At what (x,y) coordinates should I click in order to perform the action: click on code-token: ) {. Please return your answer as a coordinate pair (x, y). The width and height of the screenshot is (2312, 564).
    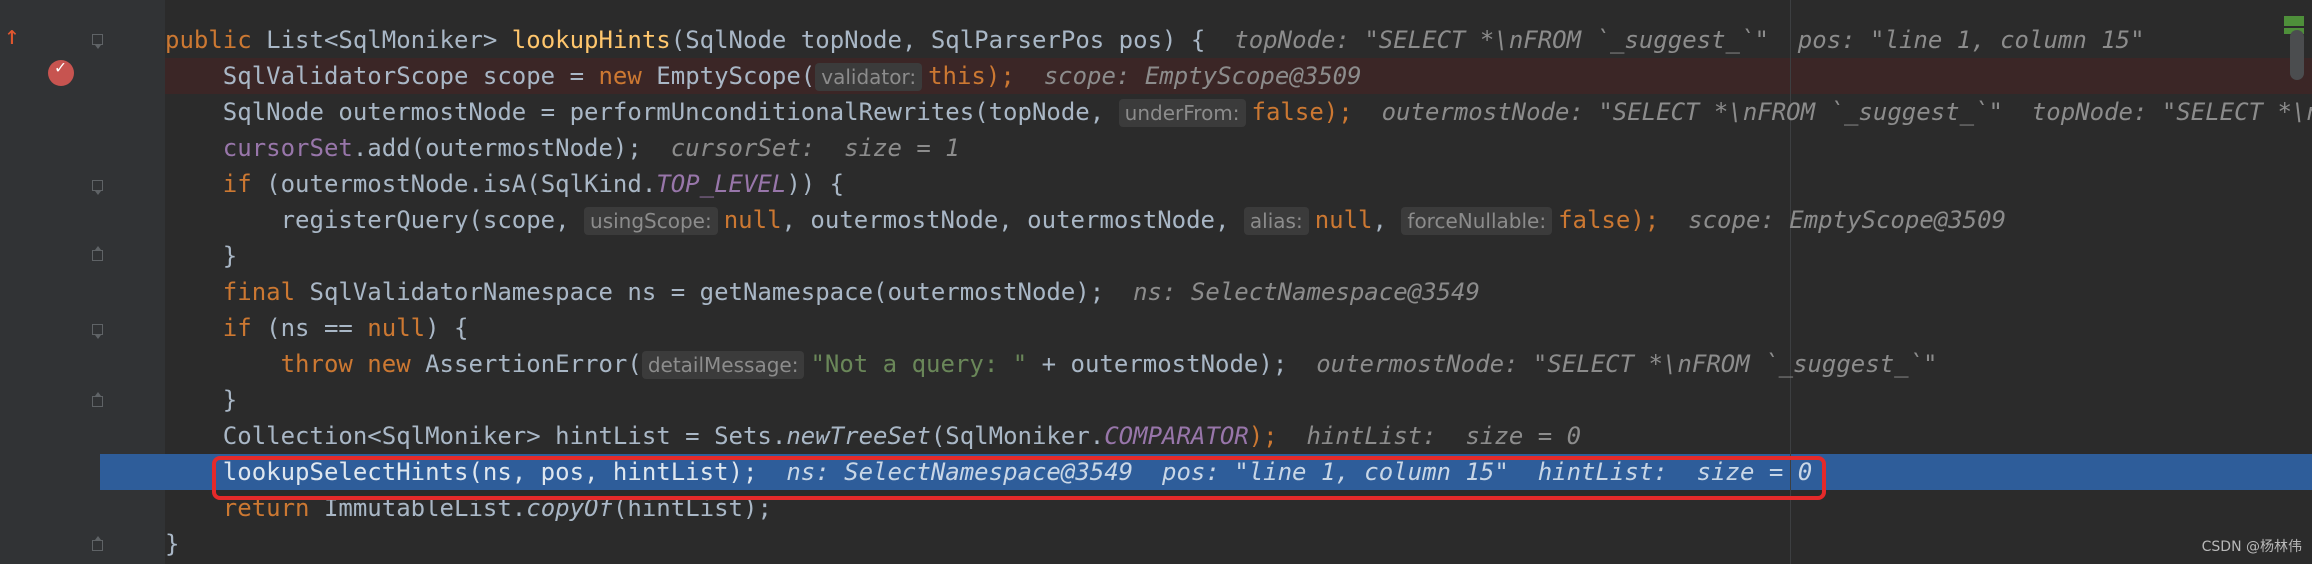
    Looking at the image, I should click on (447, 328).